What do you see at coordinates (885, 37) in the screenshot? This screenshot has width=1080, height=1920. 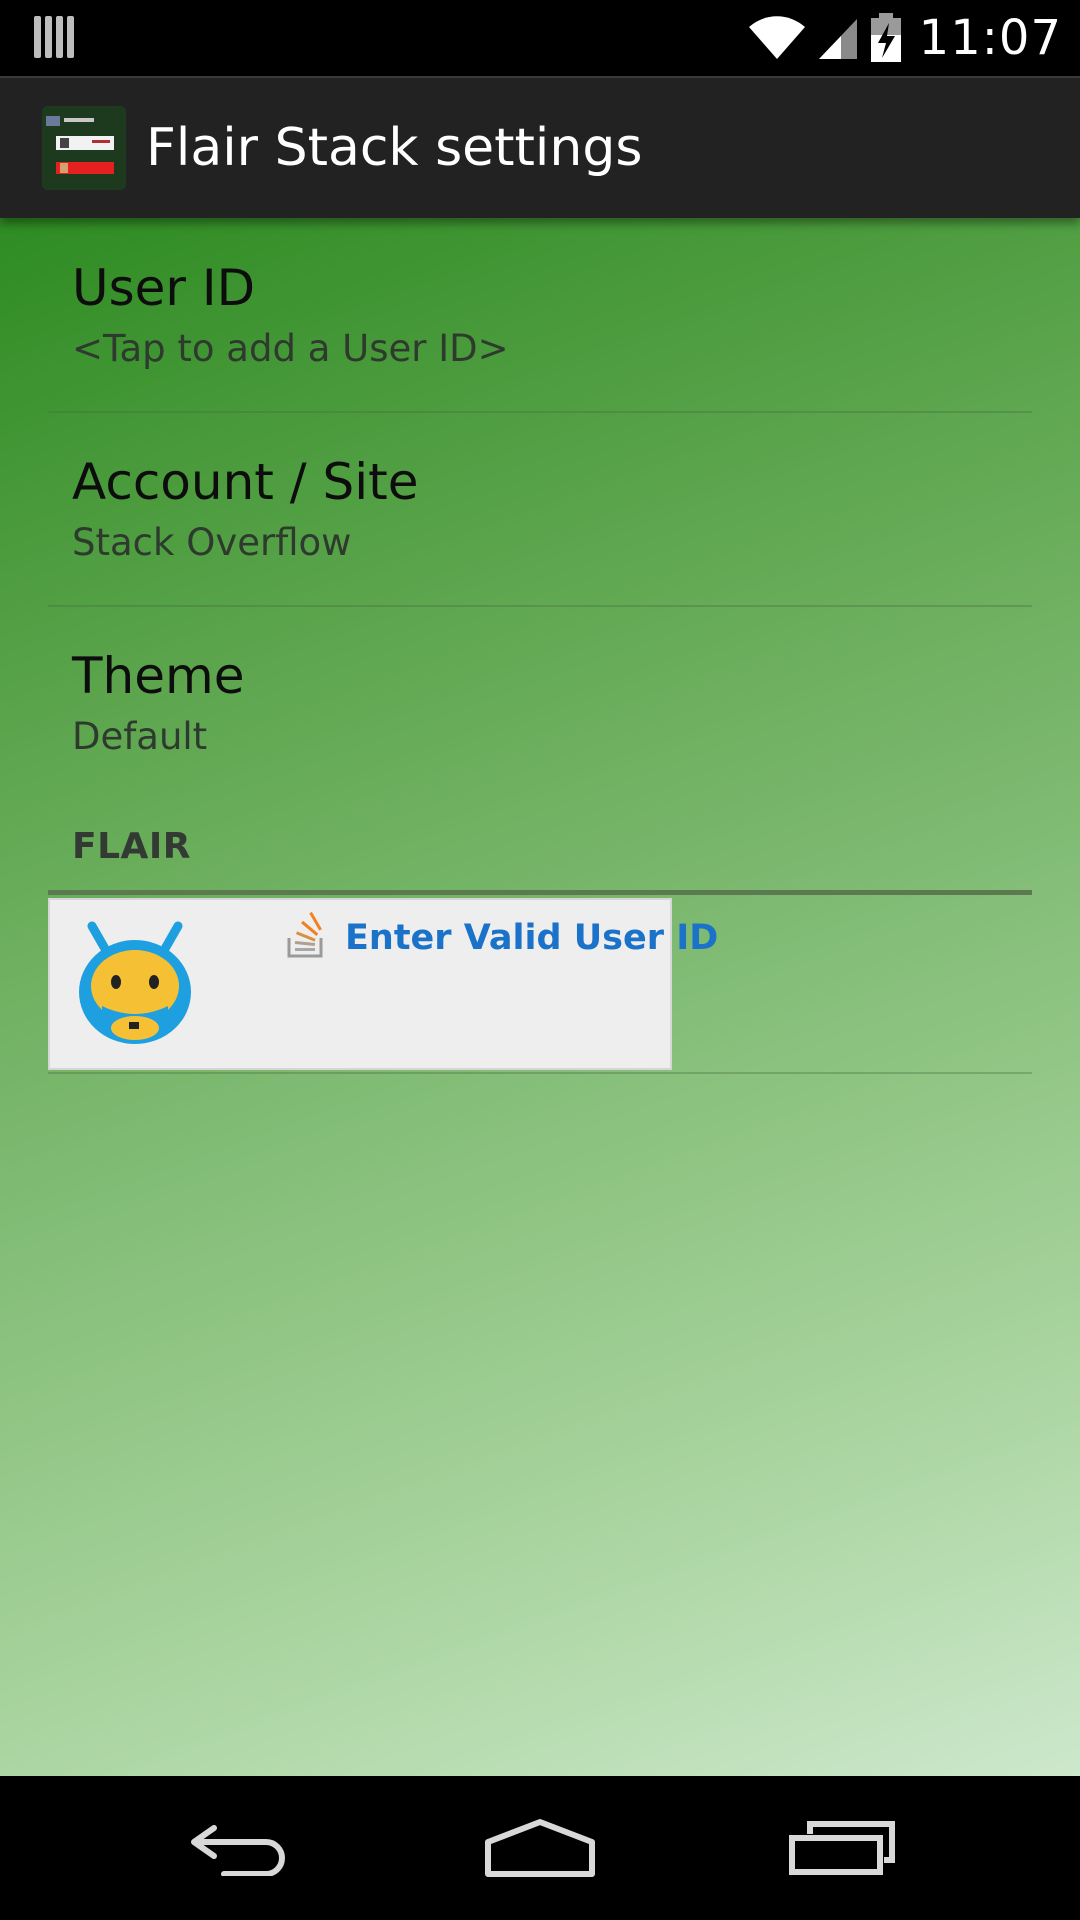 I see `battery-charging-icon` at bounding box center [885, 37].